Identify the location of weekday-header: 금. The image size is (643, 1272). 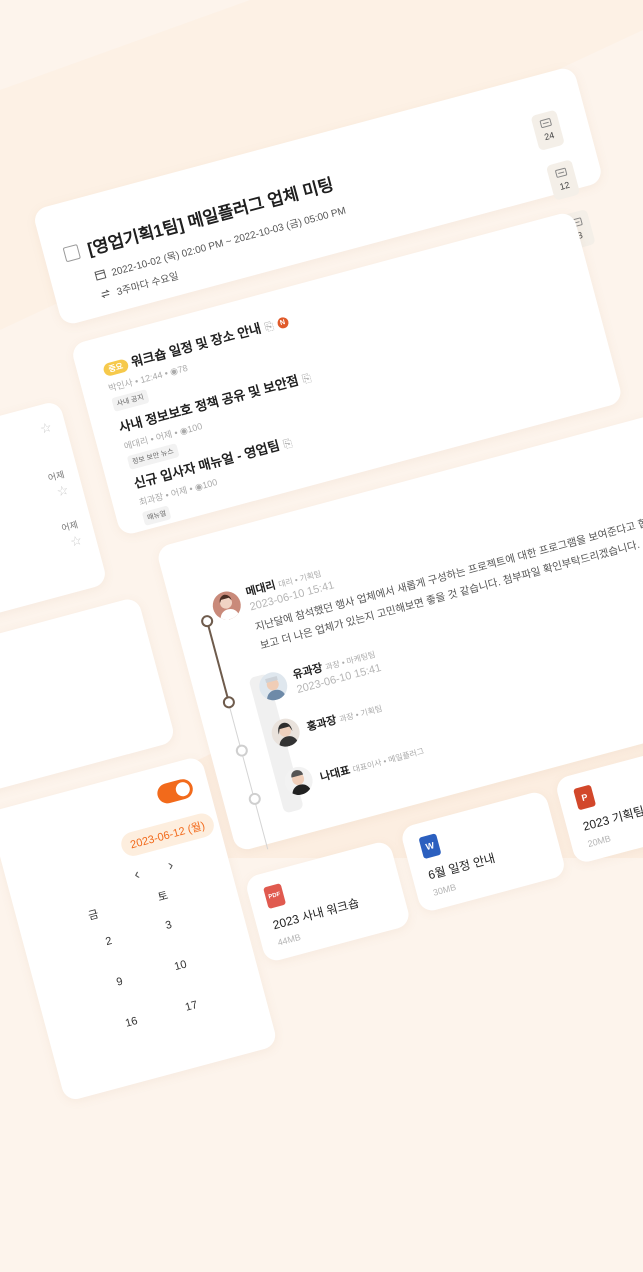
(93, 915).